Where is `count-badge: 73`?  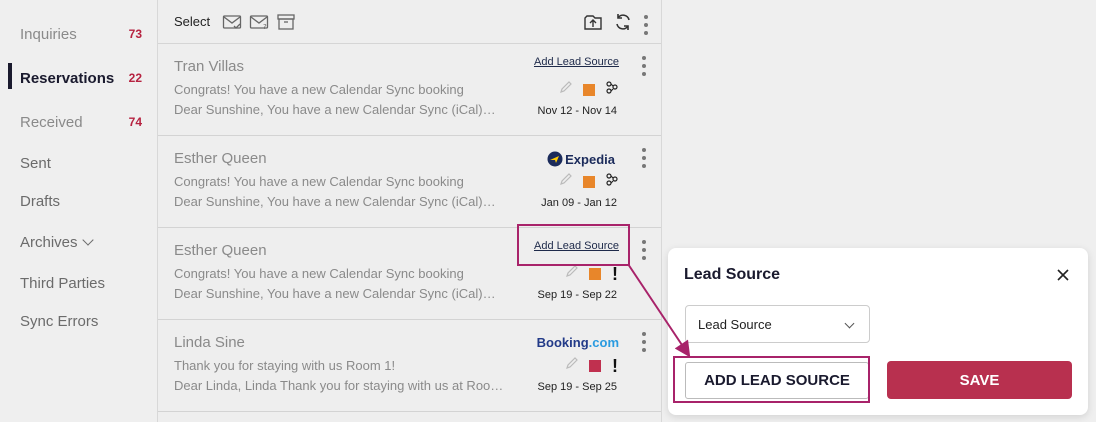
count-badge: 73 is located at coordinates (135, 34).